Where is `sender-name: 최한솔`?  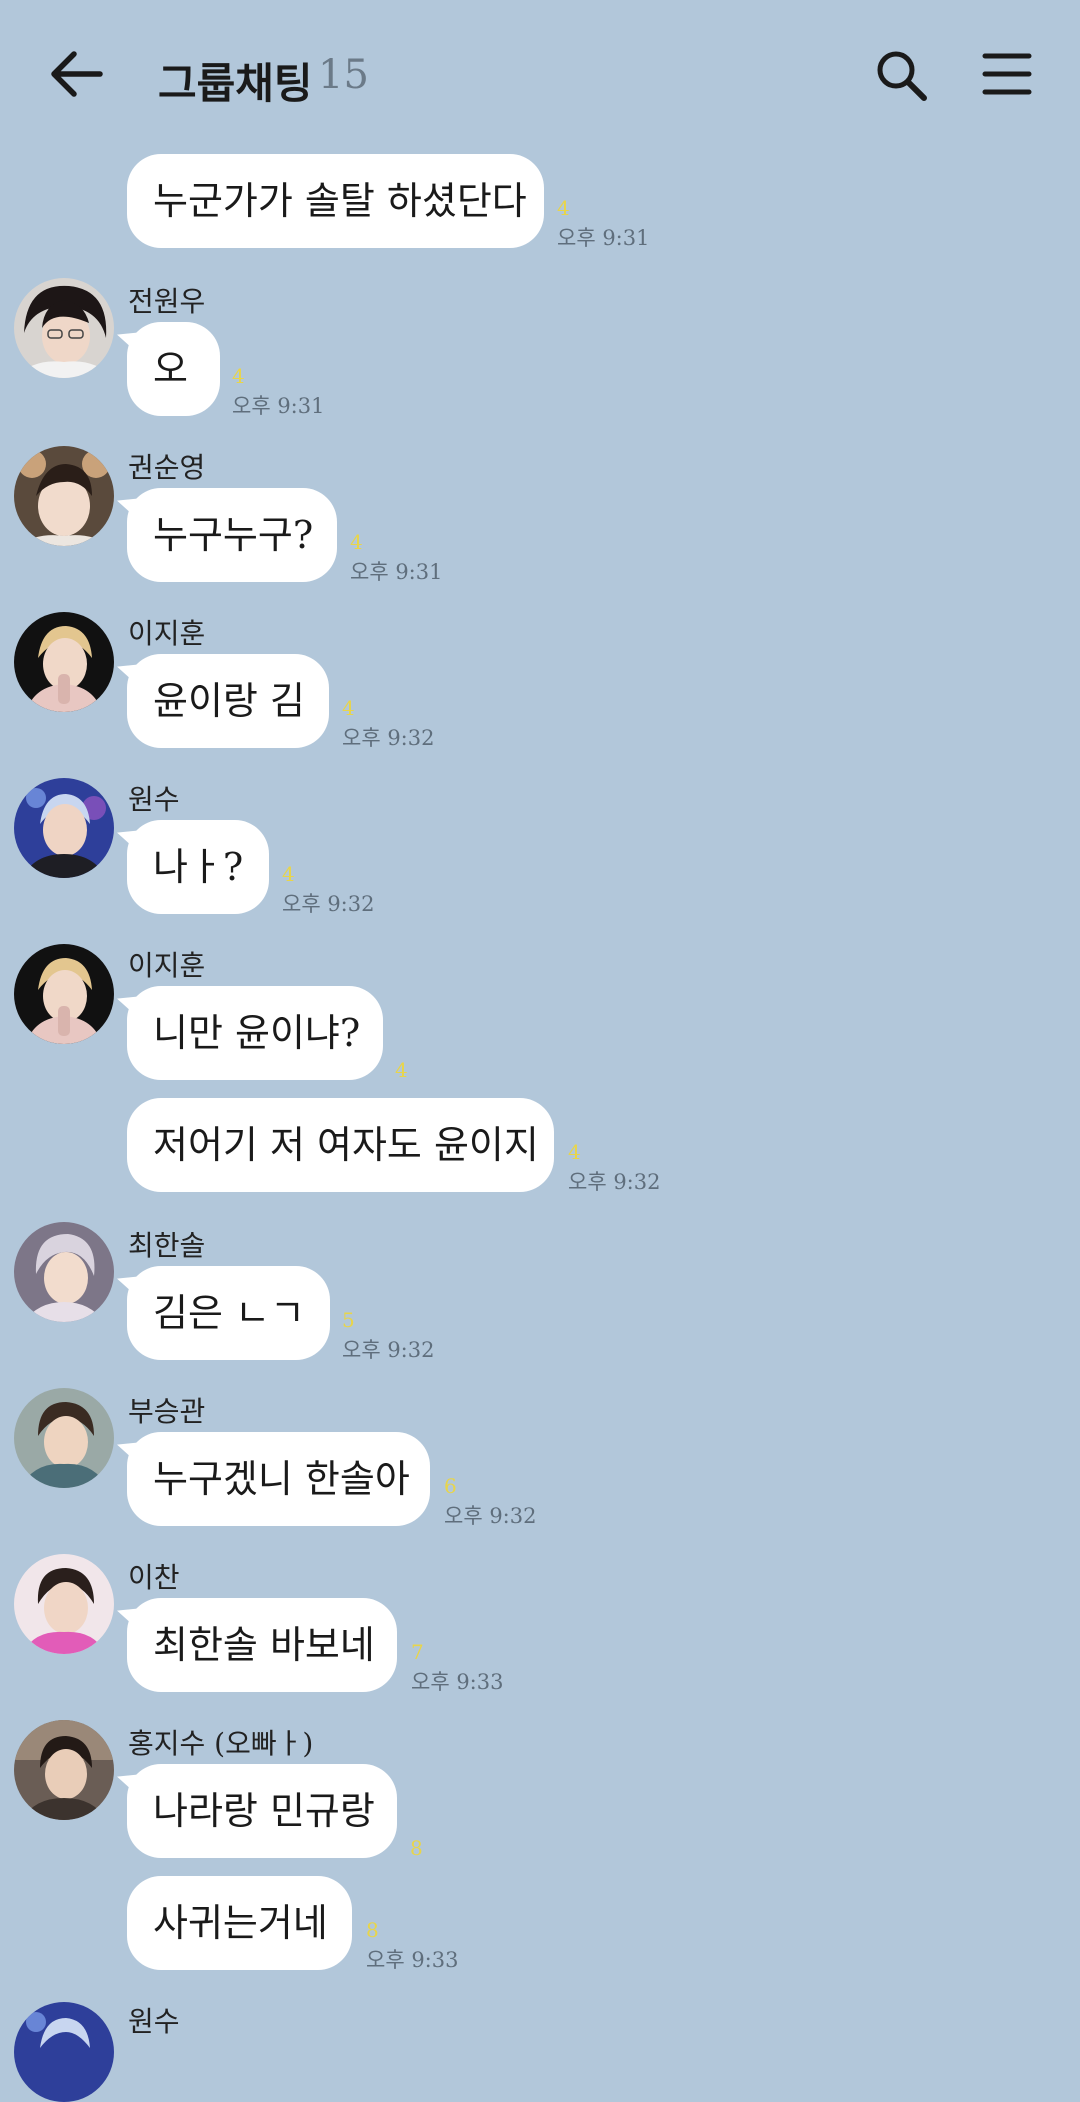 sender-name: 최한솔 is located at coordinates (167, 1245).